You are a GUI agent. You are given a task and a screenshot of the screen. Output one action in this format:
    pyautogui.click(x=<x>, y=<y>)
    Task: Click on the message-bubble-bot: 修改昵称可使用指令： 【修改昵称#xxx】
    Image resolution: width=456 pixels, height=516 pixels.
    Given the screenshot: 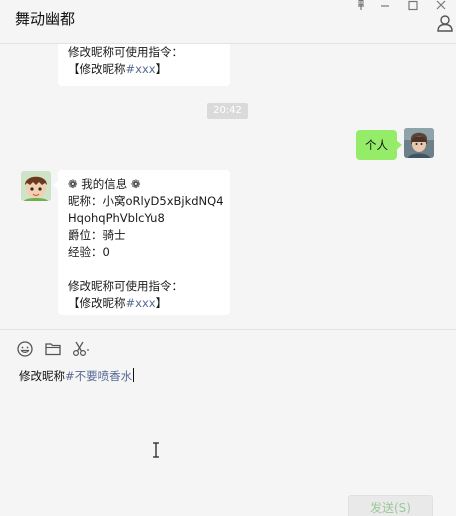 What is the action you would take?
    pyautogui.click(x=144, y=65)
    